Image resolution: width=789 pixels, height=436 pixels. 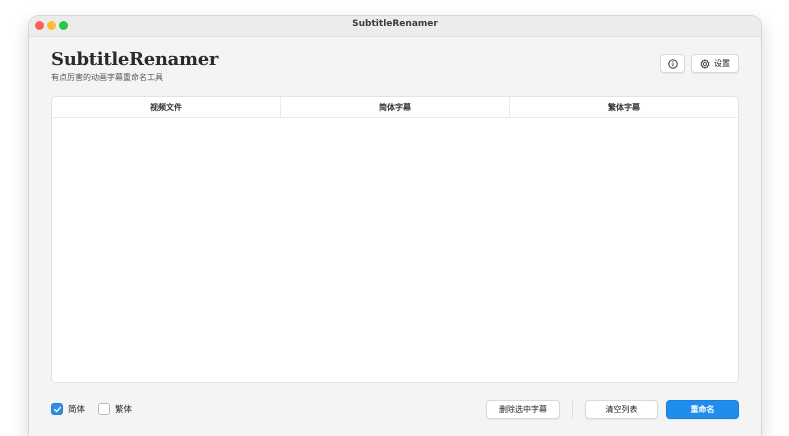 What do you see at coordinates (621, 409) in the screenshot?
I see `clear-list-button: 清空列表` at bounding box center [621, 409].